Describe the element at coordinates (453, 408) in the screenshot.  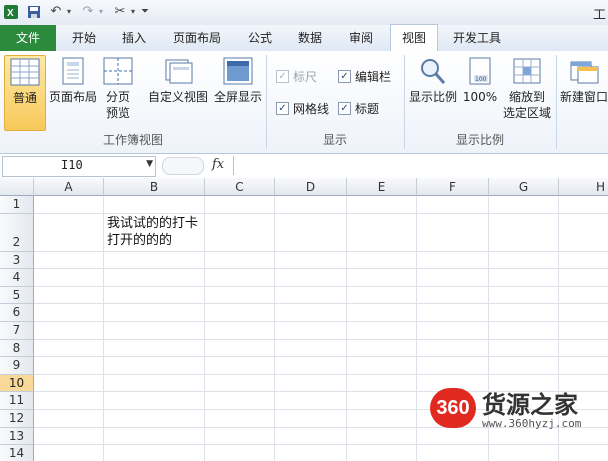
I see `watermark-logo: 360` at that location.